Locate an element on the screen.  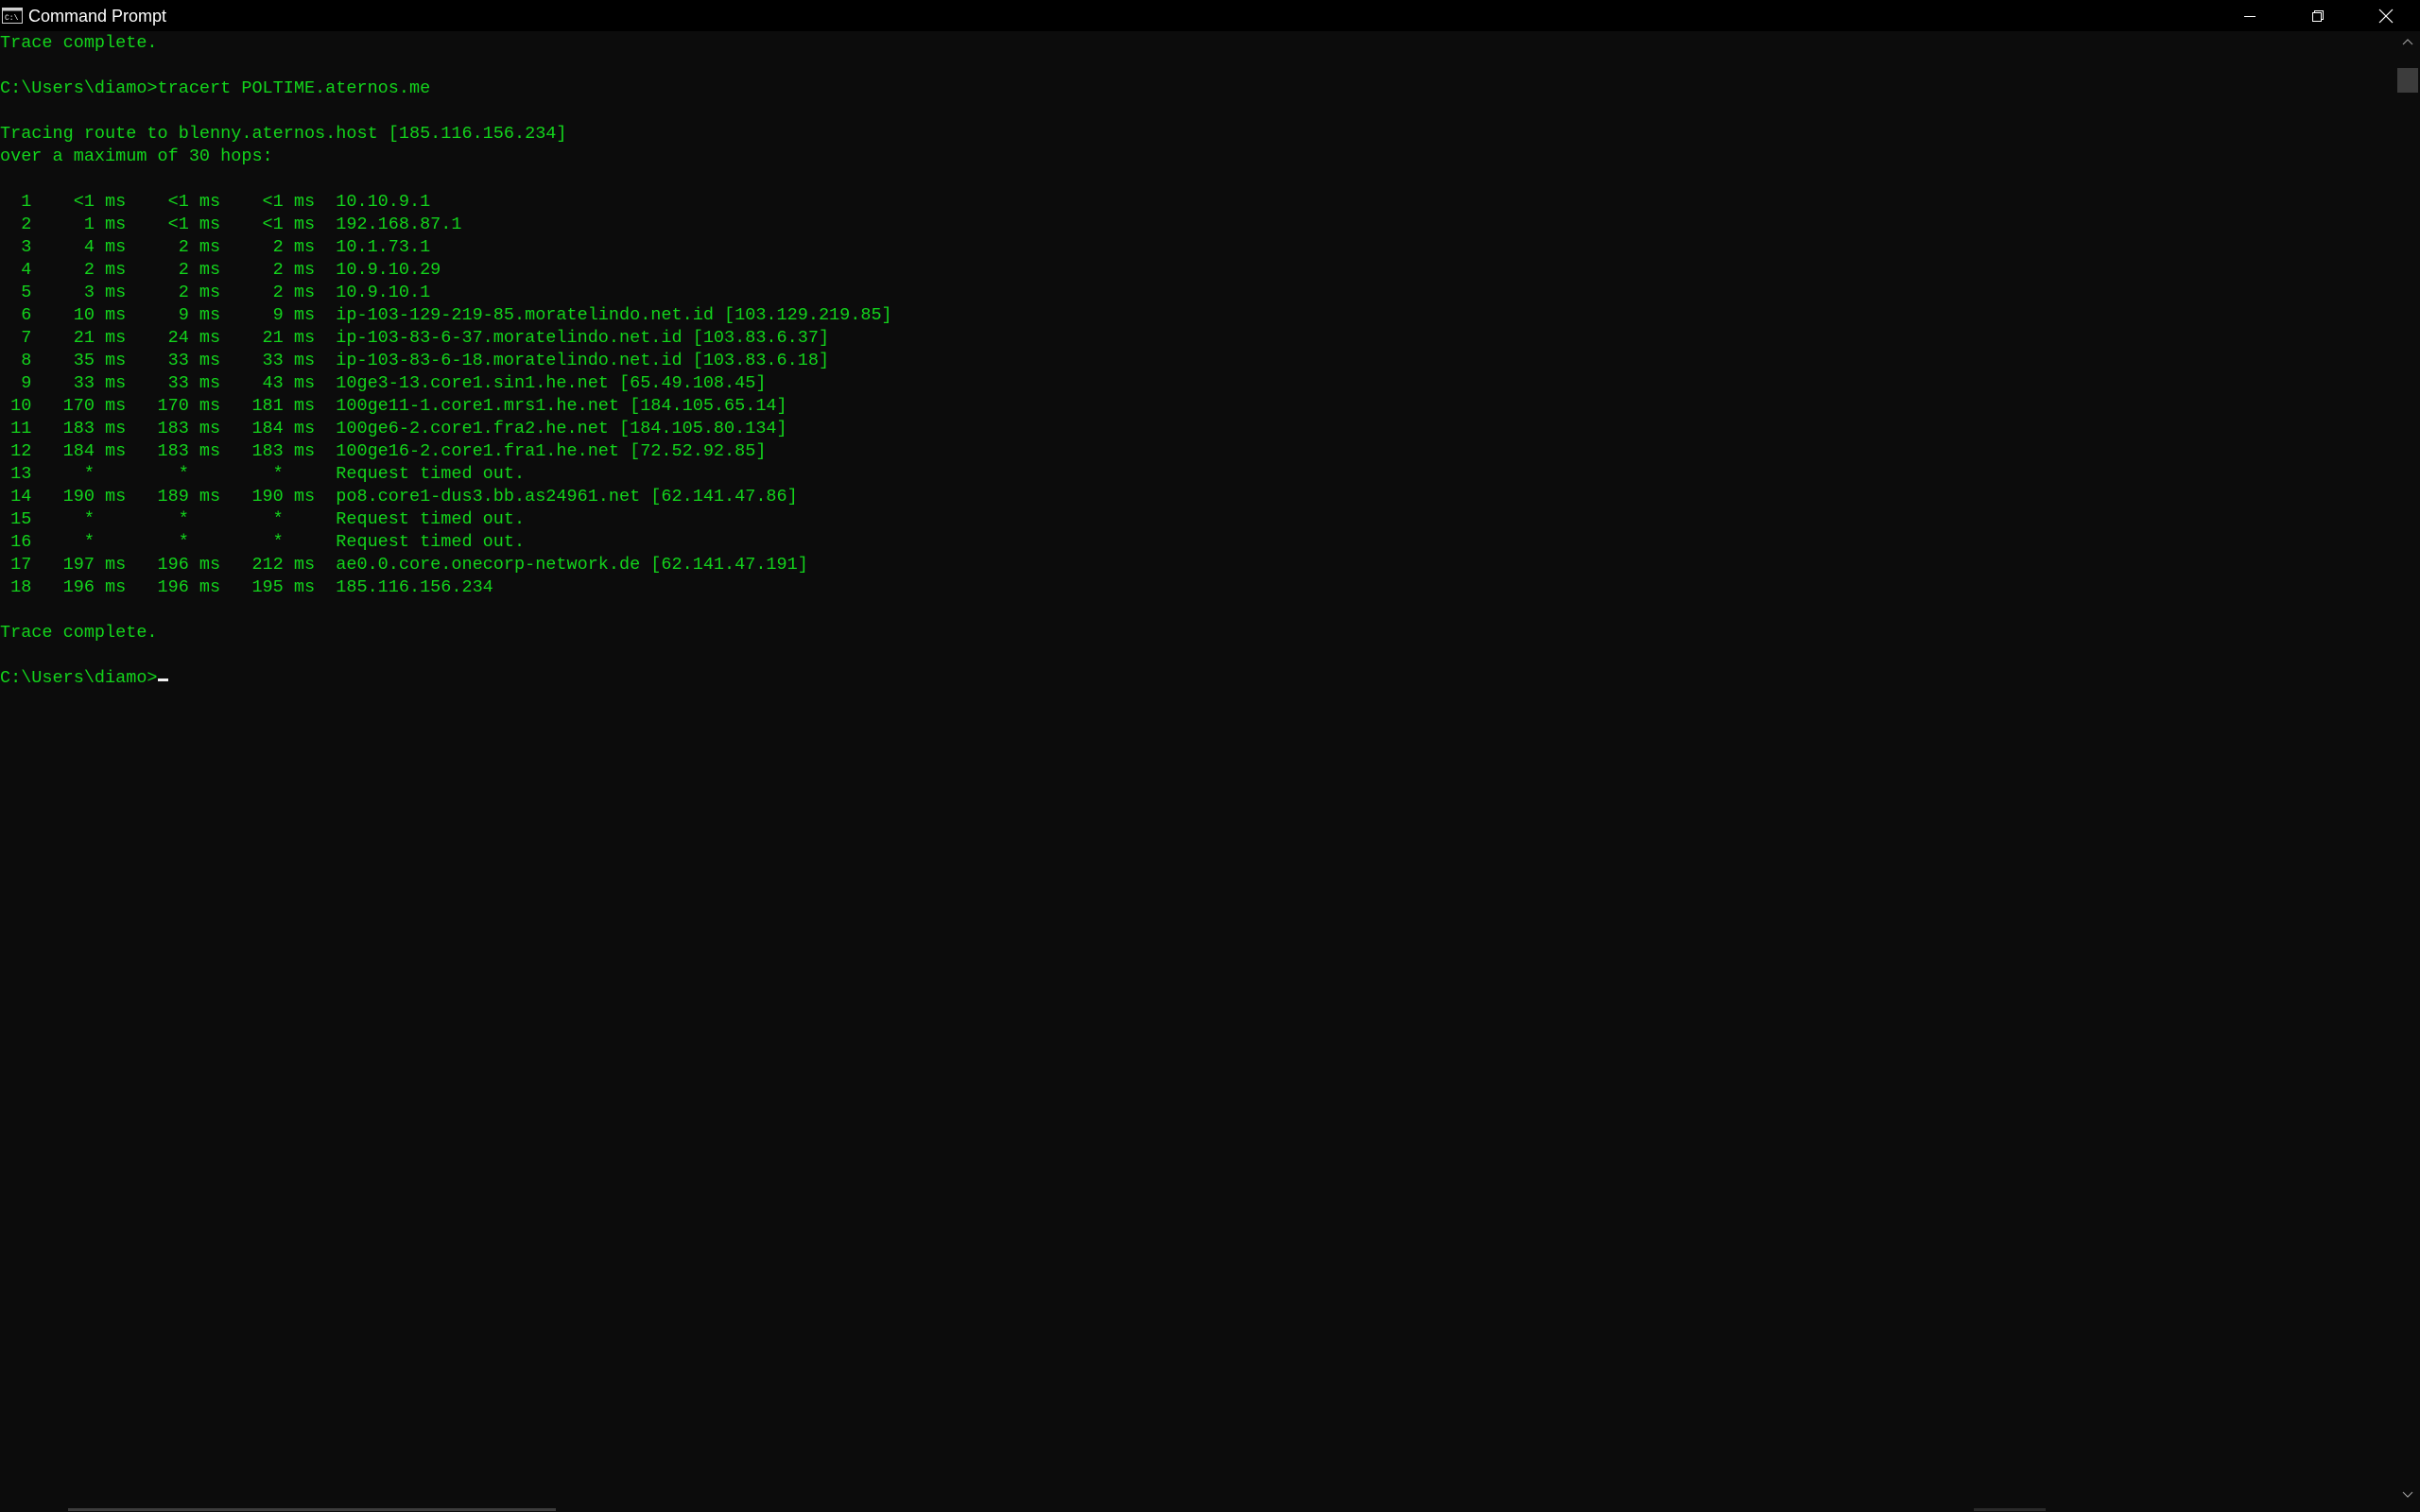
console-line: 13 * * * Request timed out. is located at coordinates (263, 474).